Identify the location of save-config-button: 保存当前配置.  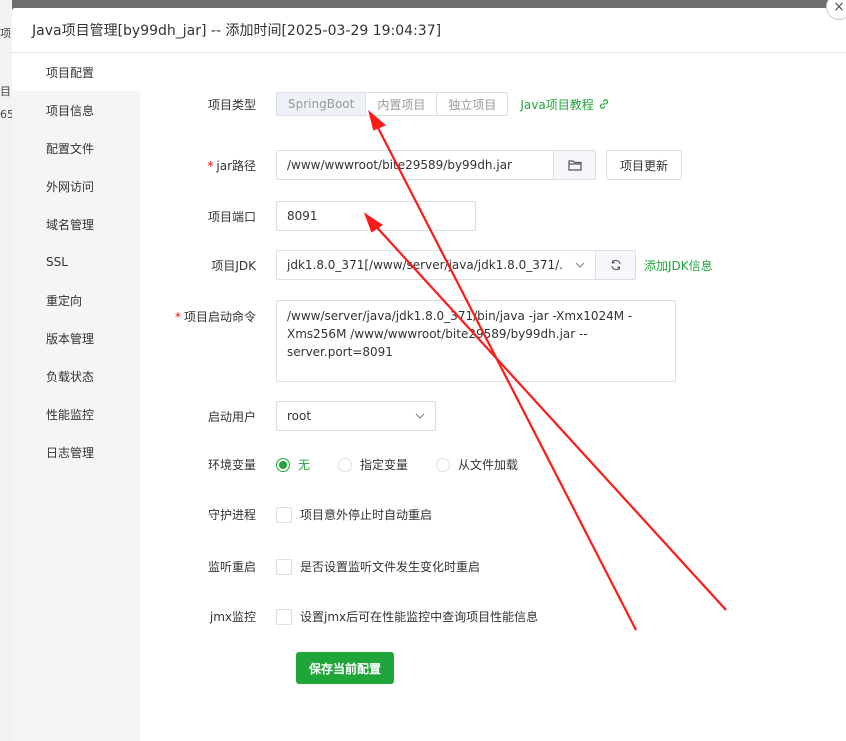
(345, 668).